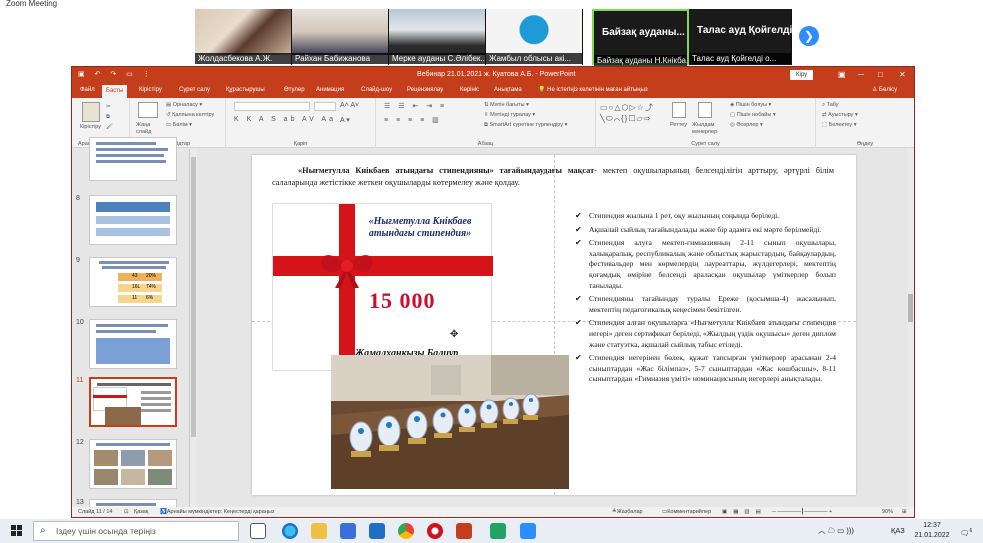 The image size is (983, 543). What do you see at coordinates (839, 125) in the screenshot?
I see `select-button: ⬚ Белектеу ▾` at bounding box center [839, 125].